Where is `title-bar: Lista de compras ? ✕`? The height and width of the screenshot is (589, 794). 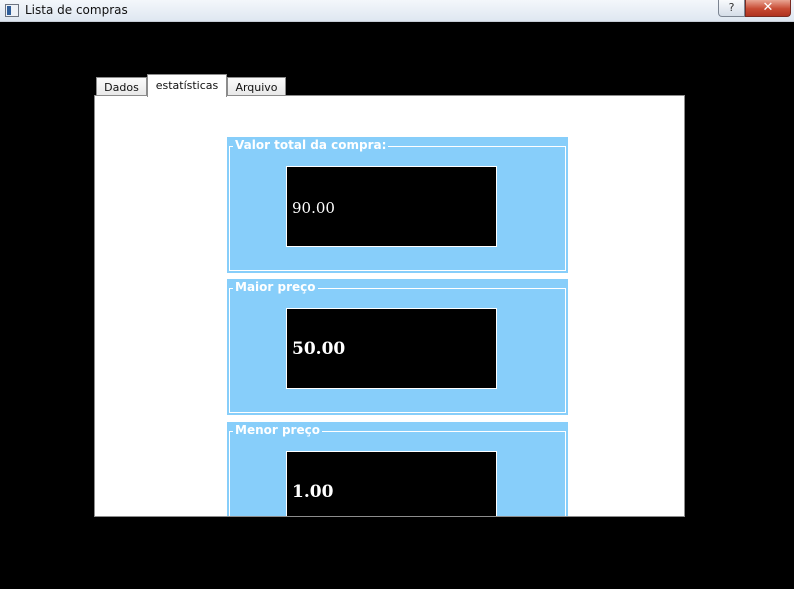
title-bar: Lista de compras ? ✕ is located at coordinates (397, 11).